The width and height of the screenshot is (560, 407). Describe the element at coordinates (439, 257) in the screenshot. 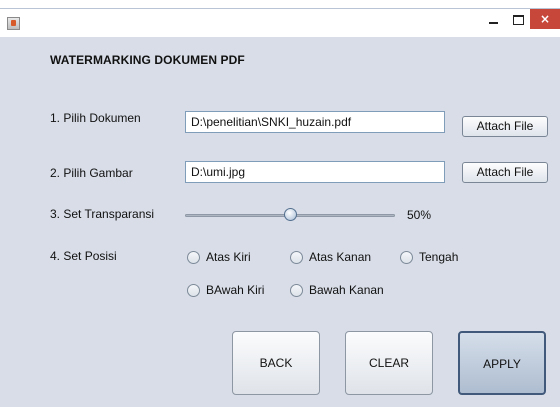

I see `radio-label-tengah: Tengah` at that location.